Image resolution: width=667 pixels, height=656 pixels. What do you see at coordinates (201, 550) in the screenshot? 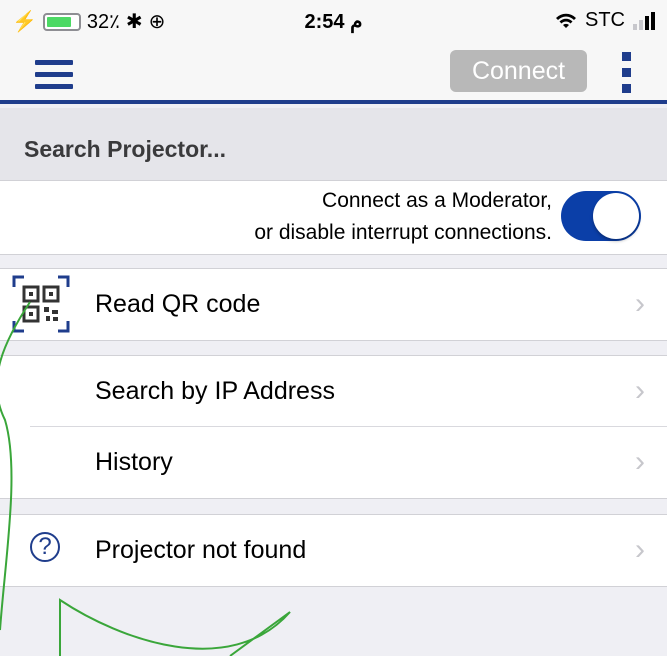
I see `not-found-label: Projector not found` at bounding box center [201, 550].